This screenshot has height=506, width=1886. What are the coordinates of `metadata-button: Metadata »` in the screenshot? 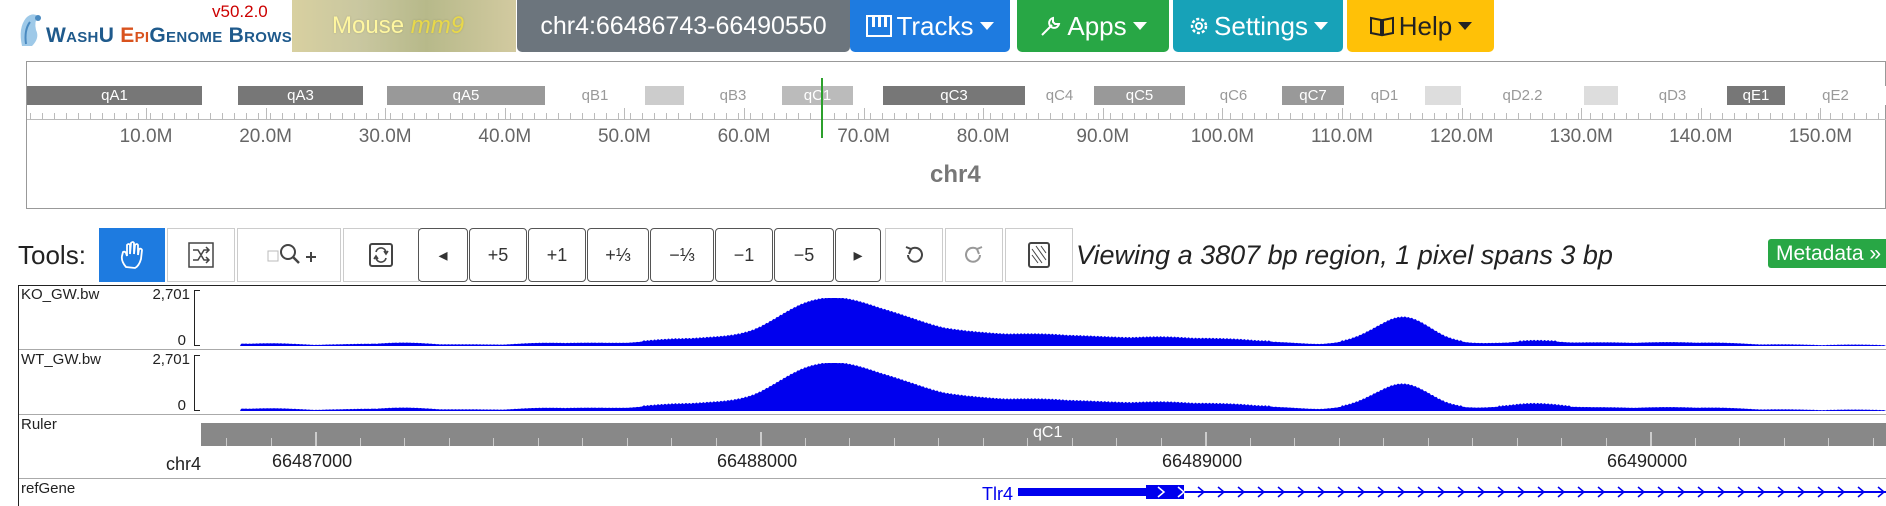 It's located at (1827, 253).